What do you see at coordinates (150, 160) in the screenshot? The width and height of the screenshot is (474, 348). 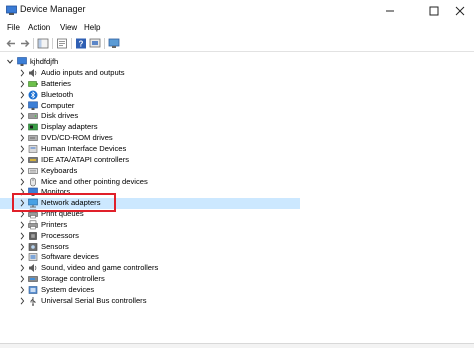 I see `tree-item: IDE ATA/ATAPI controllers` at bounding box center [150, 160].